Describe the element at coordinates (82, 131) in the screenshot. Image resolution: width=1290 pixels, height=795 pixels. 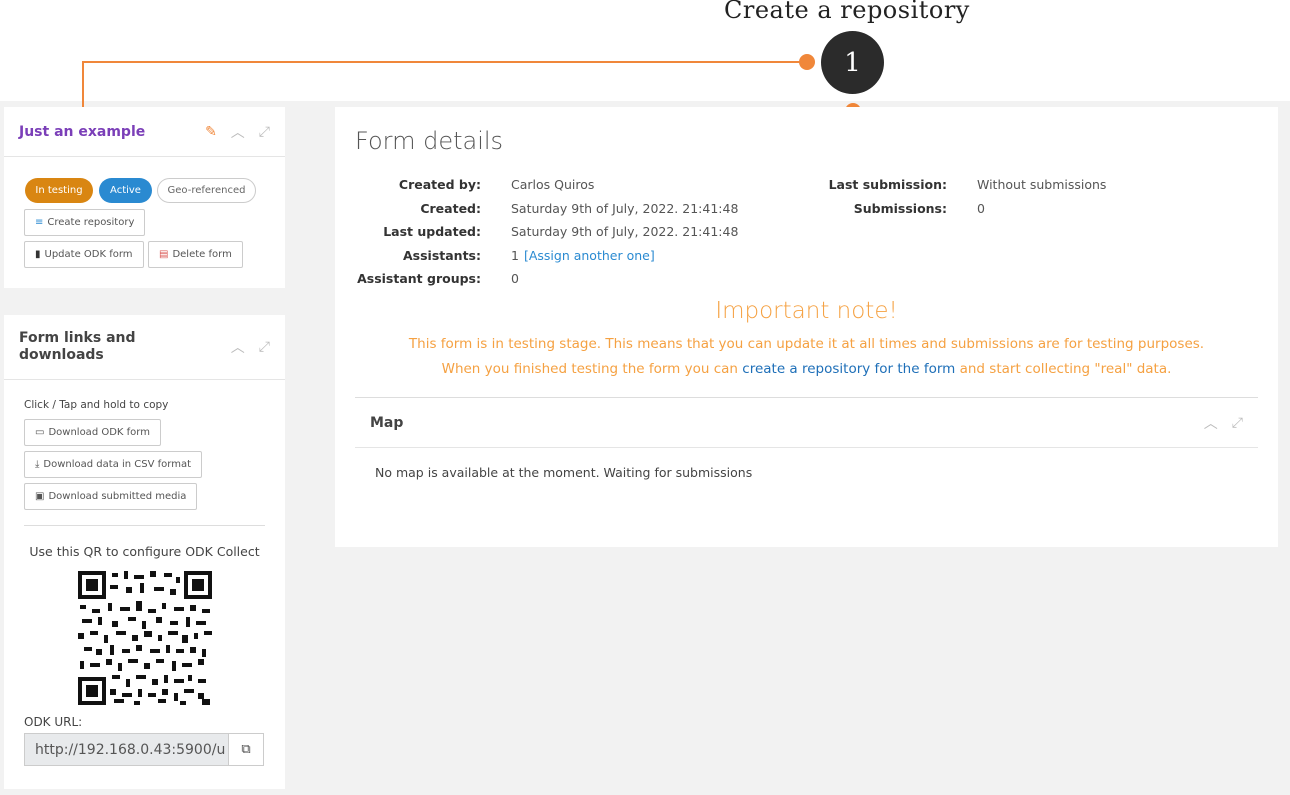
I see `form-title: Just an example` at that location.